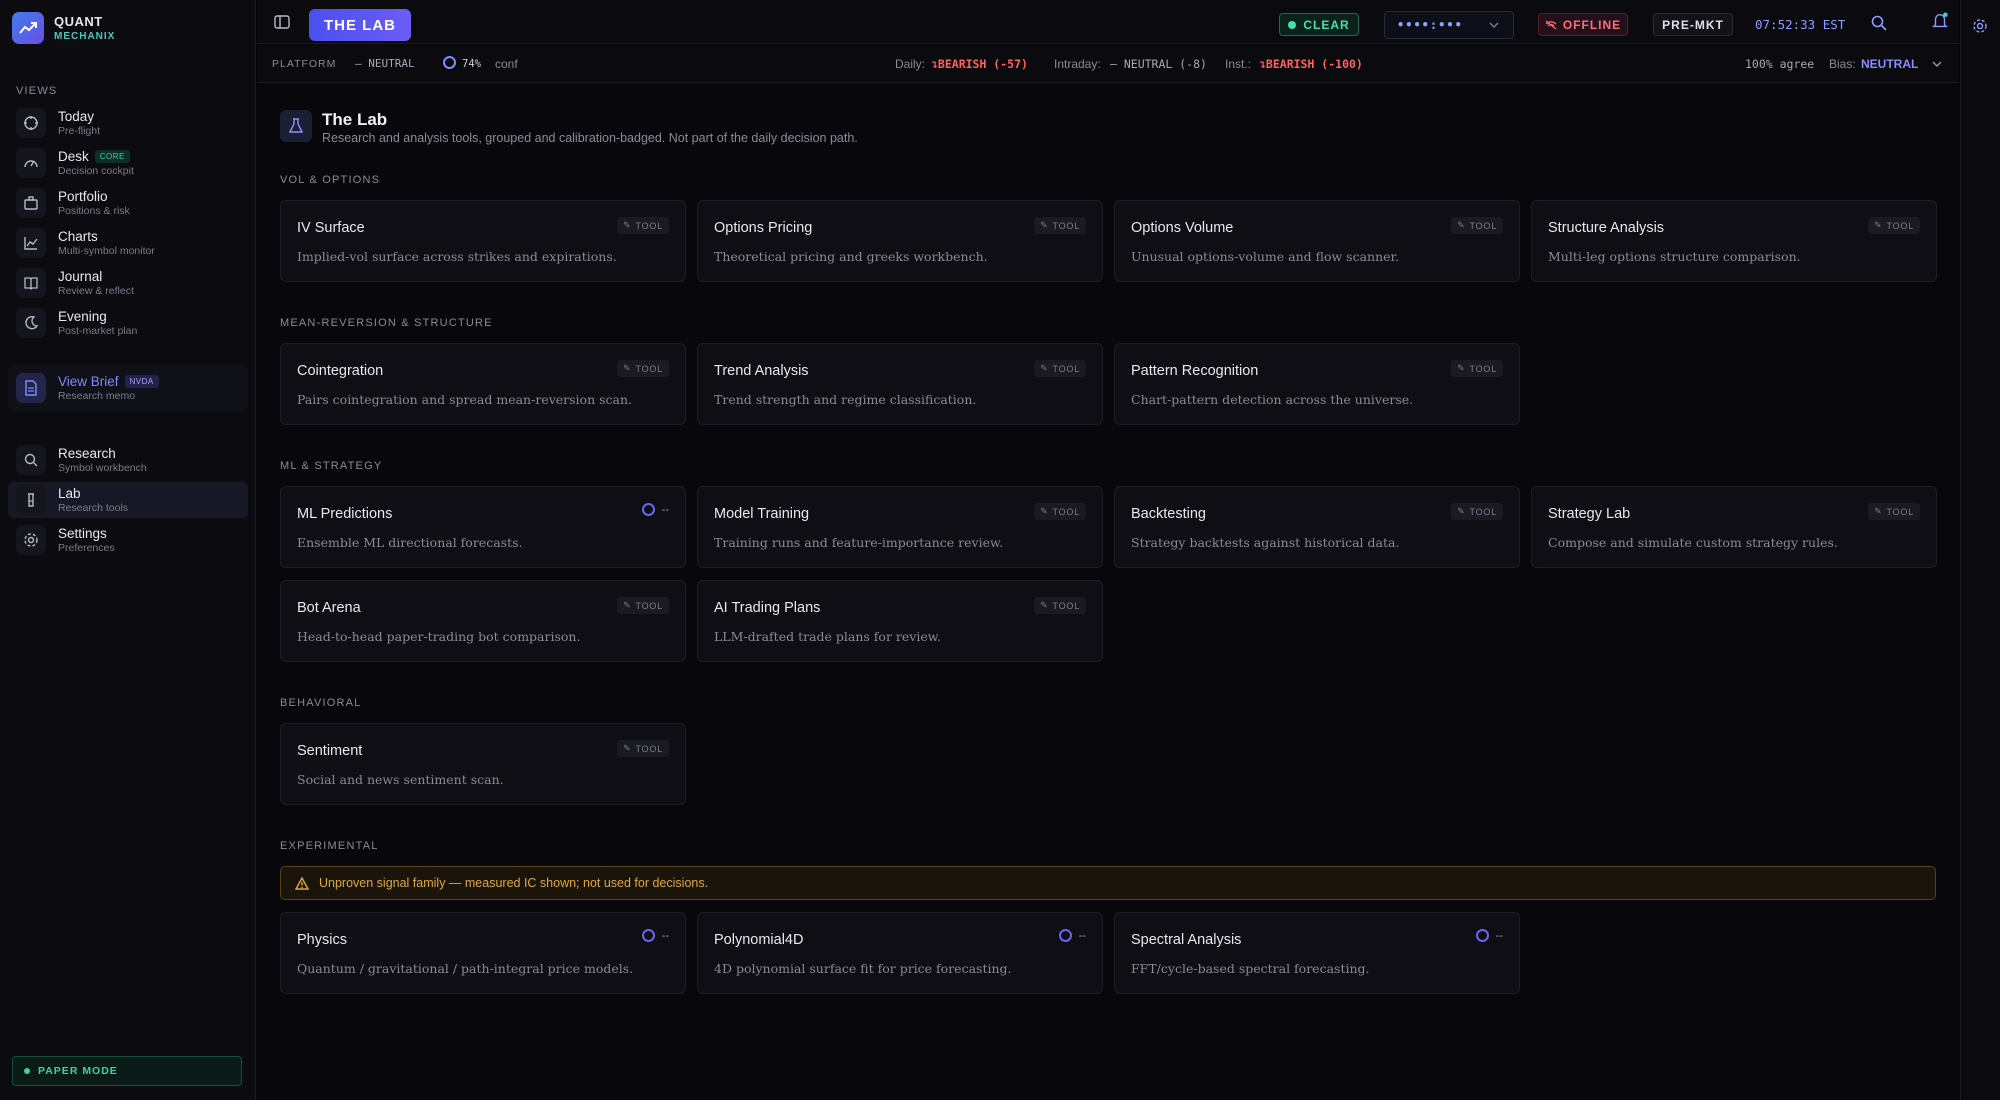 This screenshot has height=1100, width=2000. I want to click on sidebar-item-evening: Evening Post-market plan, so click(128, 323).